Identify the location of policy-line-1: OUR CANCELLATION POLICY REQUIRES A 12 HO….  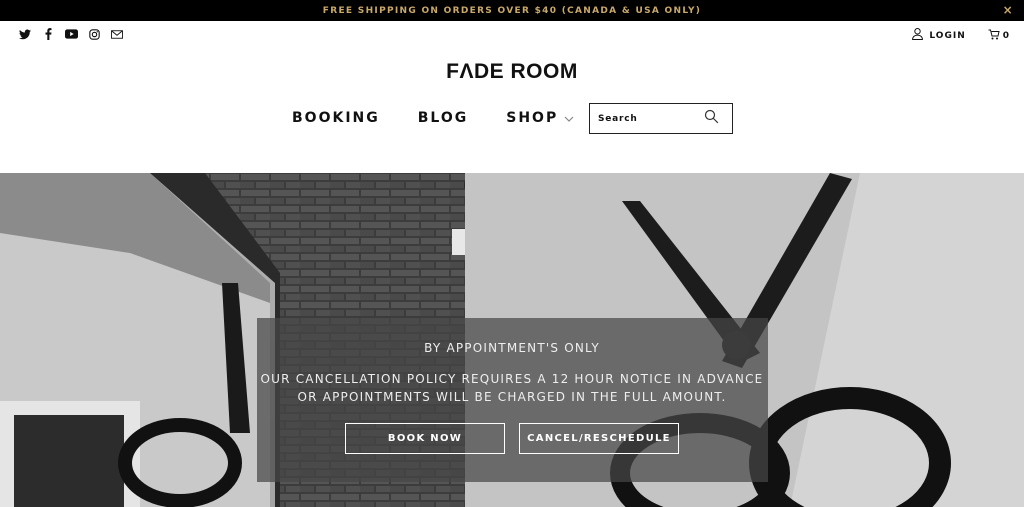
(512, 379).